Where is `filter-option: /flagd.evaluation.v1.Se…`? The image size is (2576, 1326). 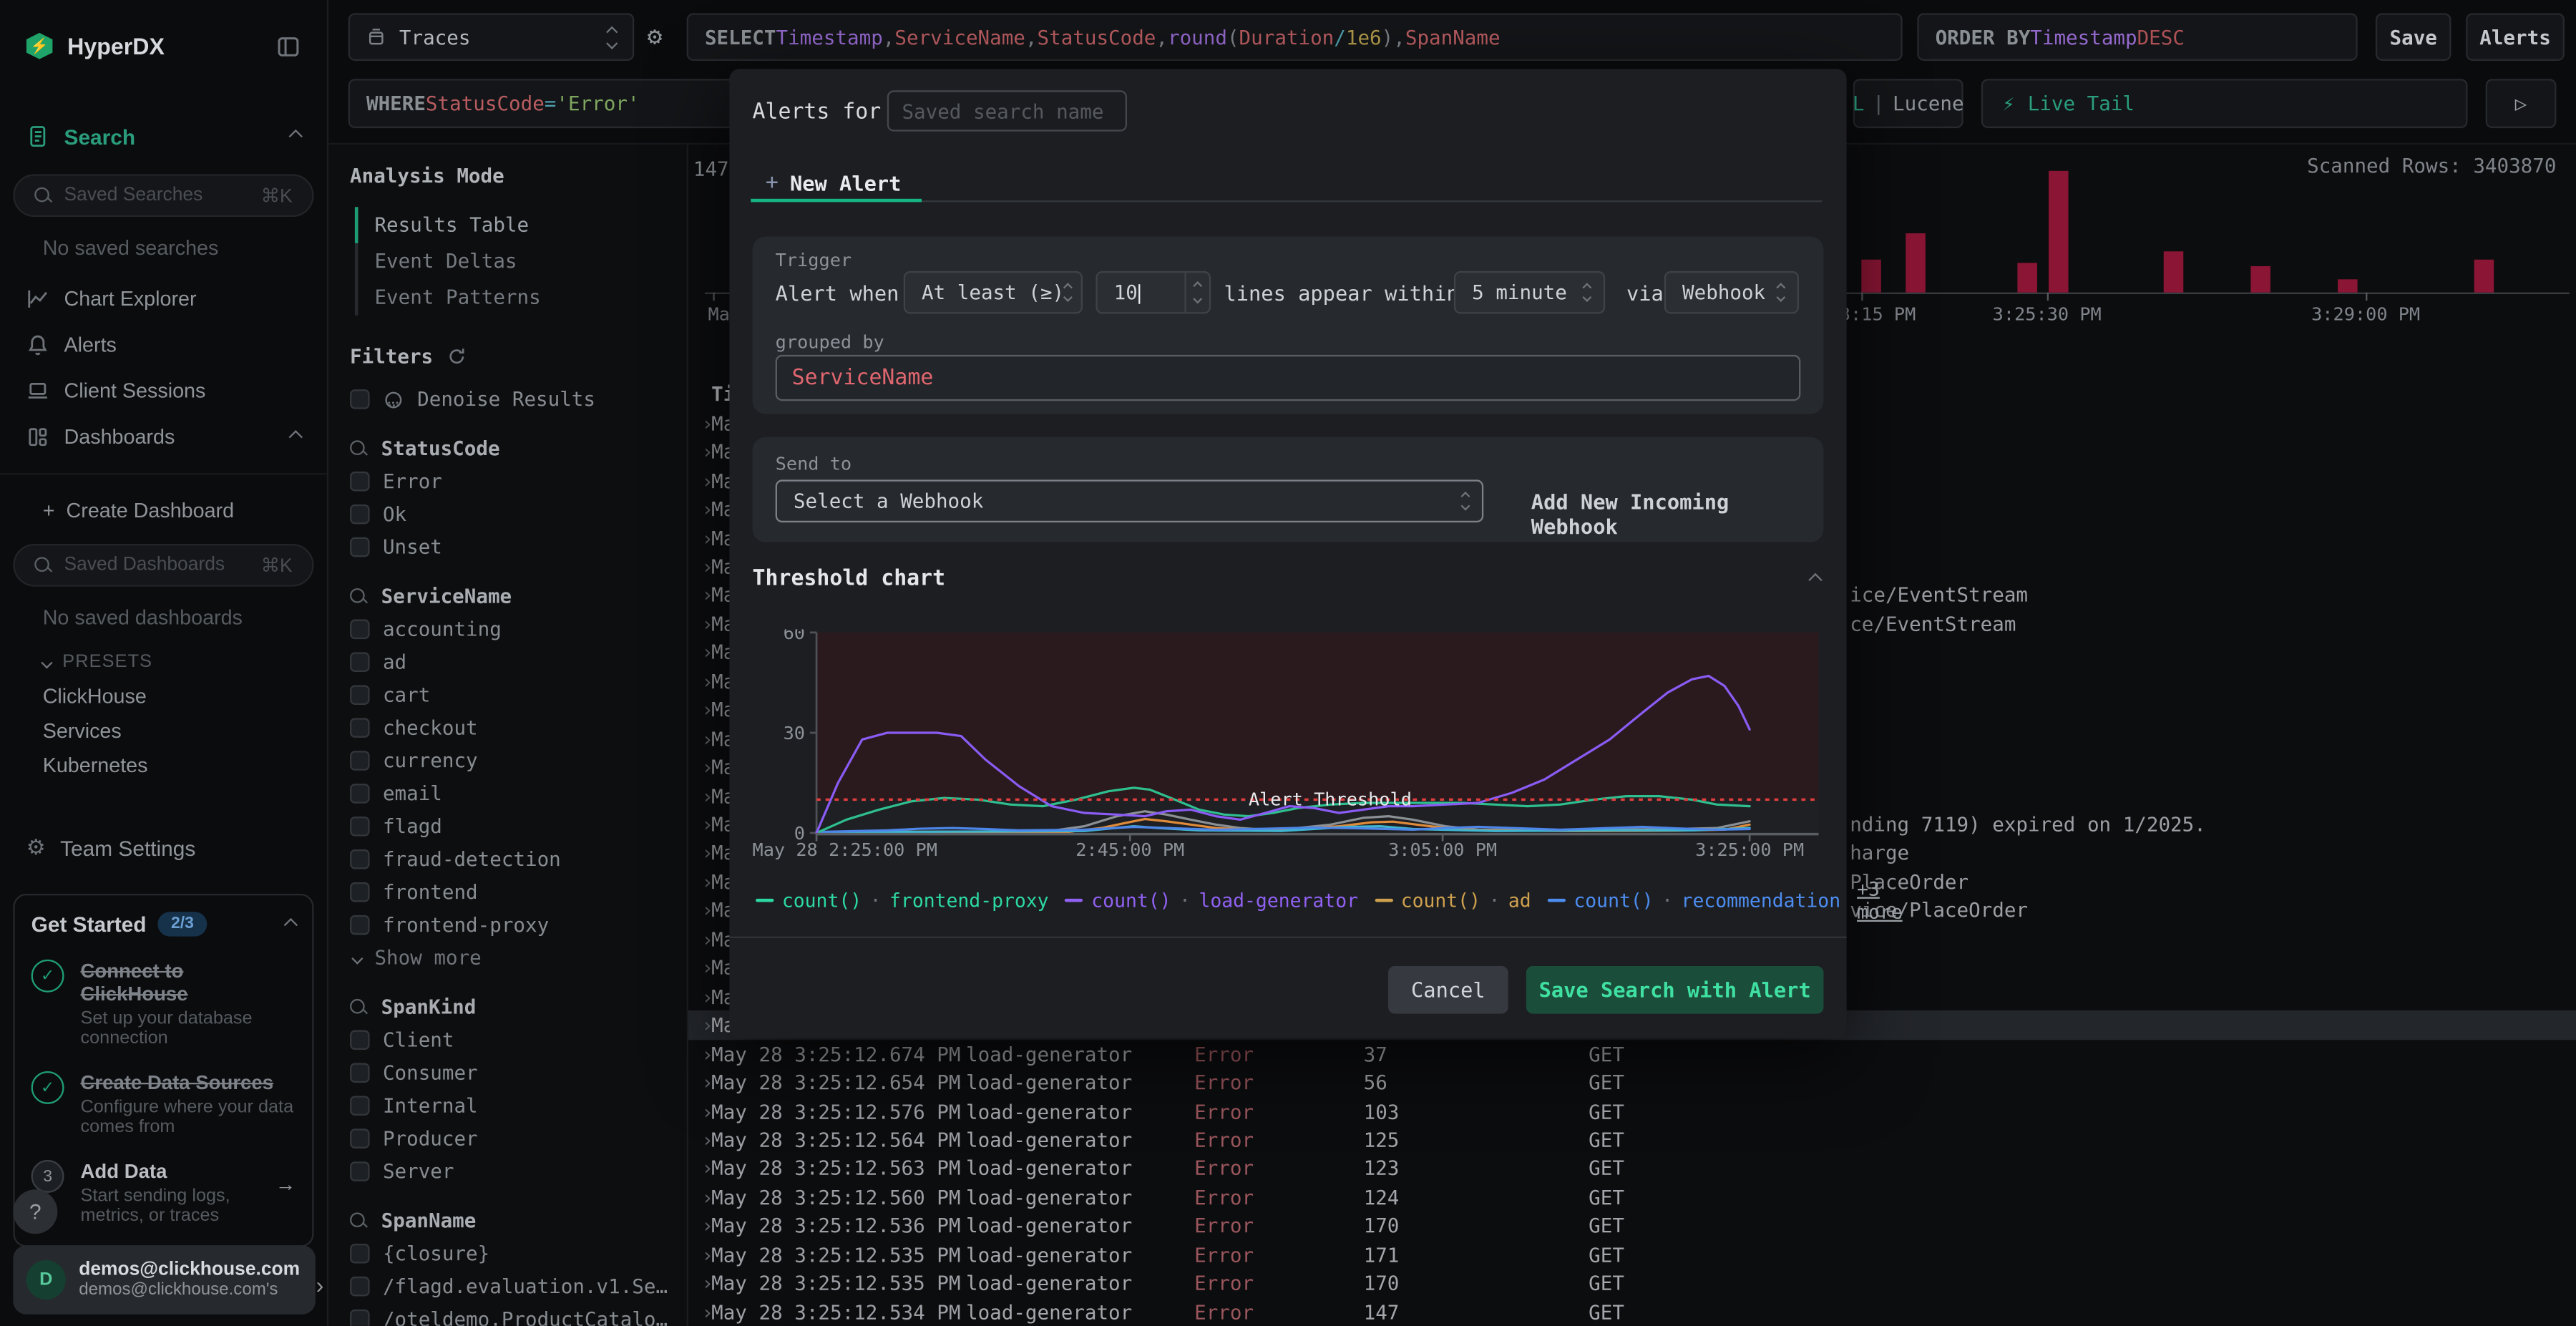 filter-option: /flagd.evaluation.v1.Se… is located at coordinates (518, 1286).